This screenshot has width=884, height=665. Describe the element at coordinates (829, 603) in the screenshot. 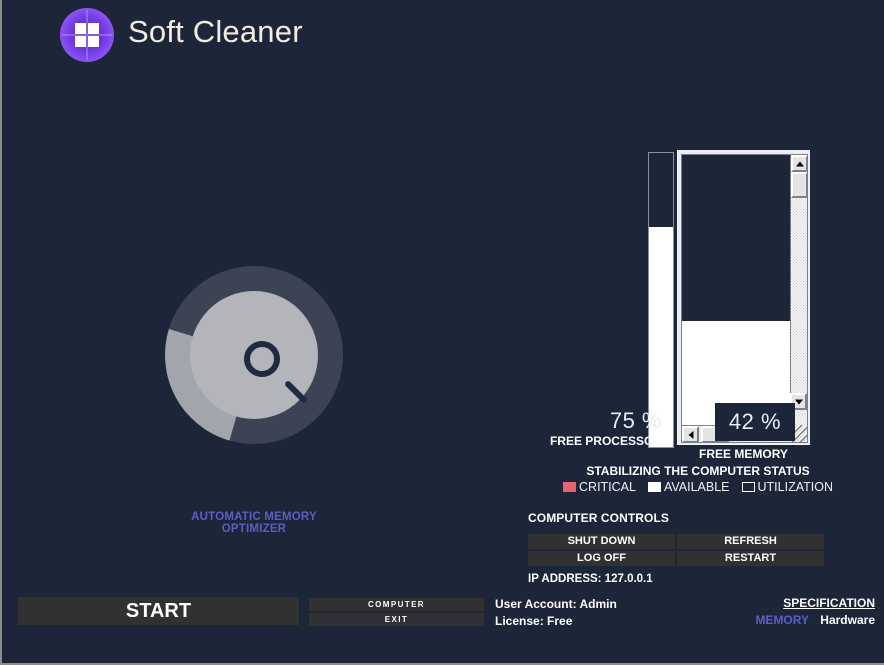

I see `specification-link: SPECIFICATION` at that location.